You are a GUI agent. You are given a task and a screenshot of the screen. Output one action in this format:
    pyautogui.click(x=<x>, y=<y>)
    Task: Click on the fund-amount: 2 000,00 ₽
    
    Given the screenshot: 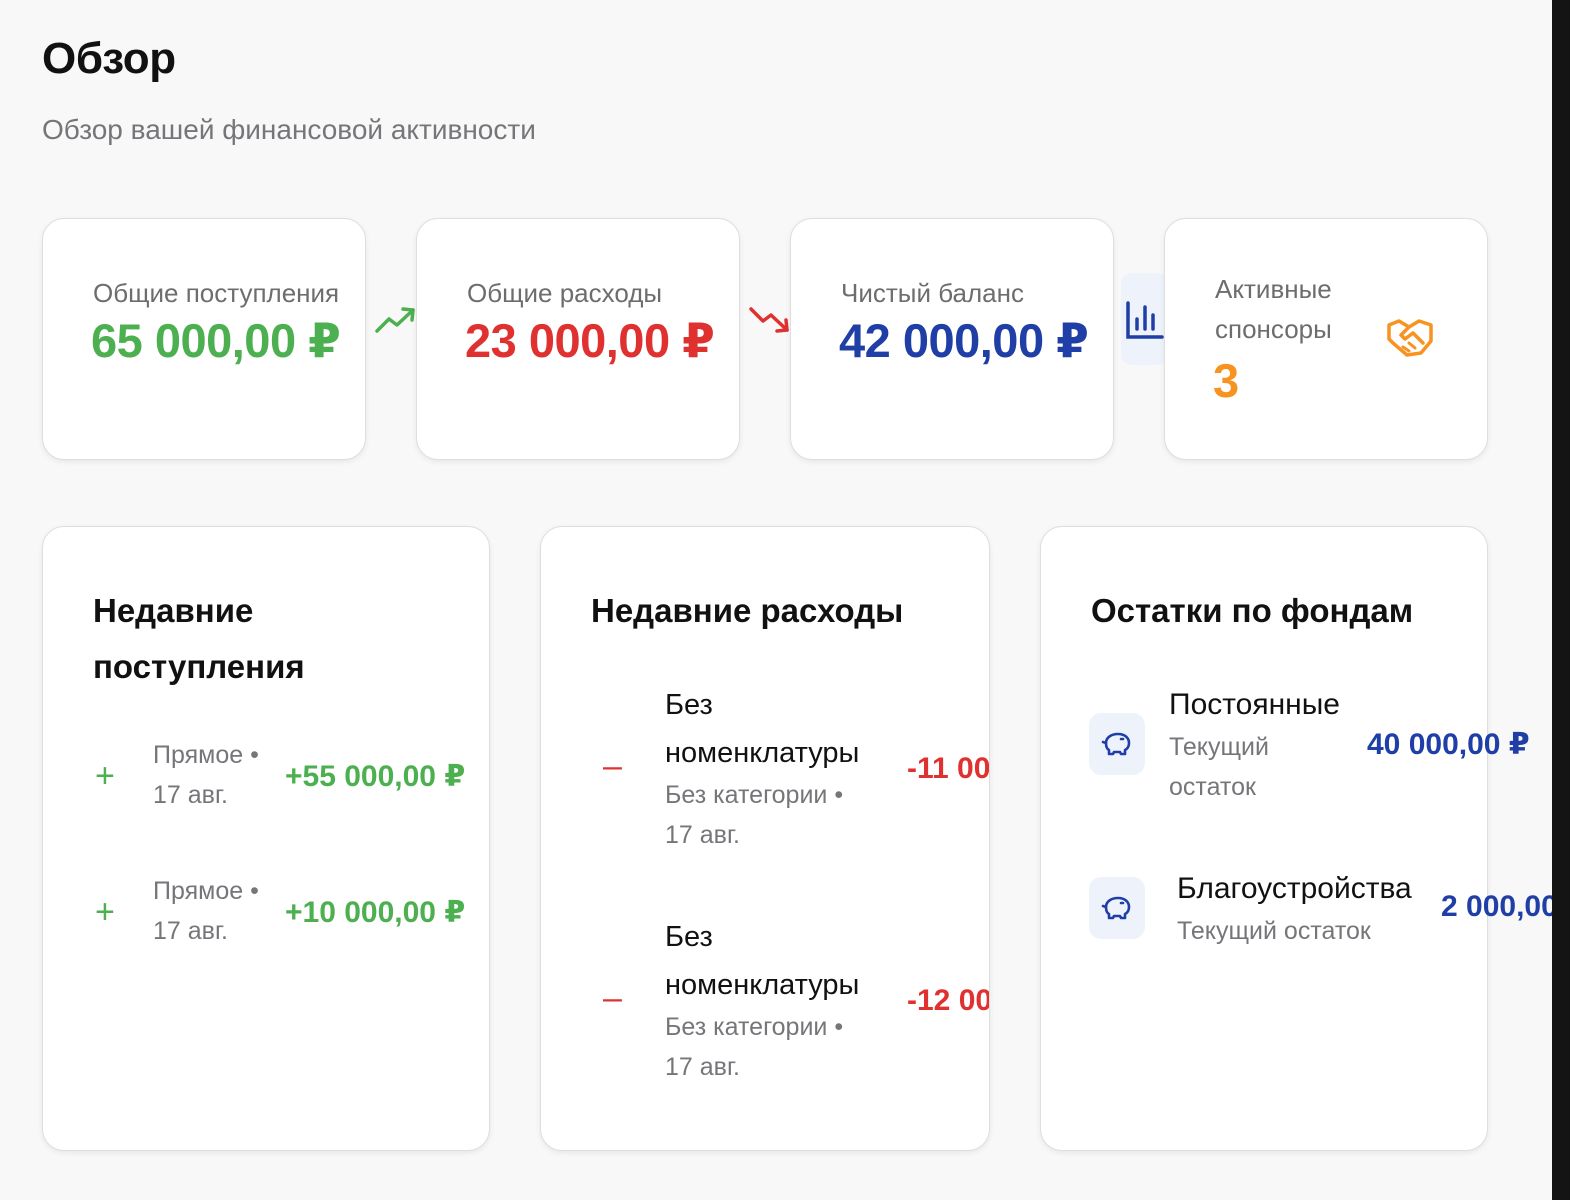 What is the action you would take?
    pyautogui.click(x=1505, y=906)
    